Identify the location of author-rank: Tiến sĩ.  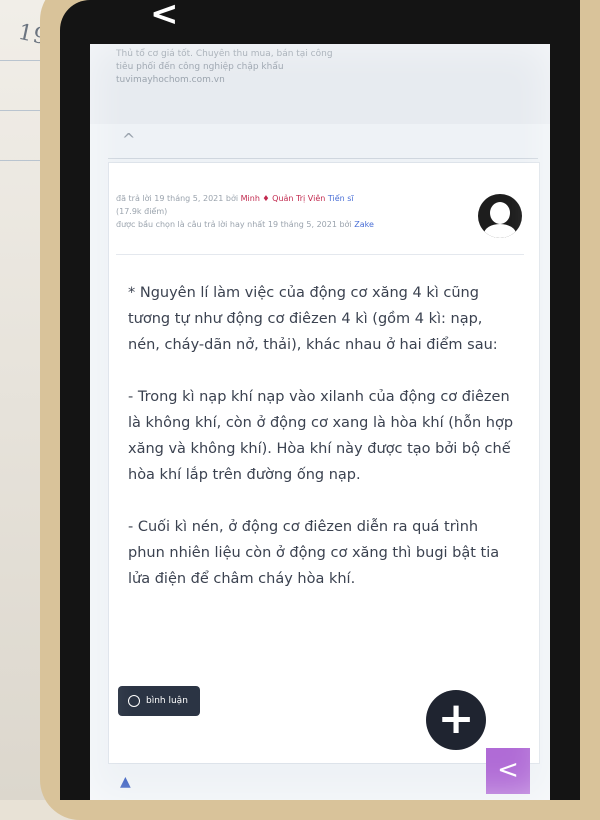
(340, 198).